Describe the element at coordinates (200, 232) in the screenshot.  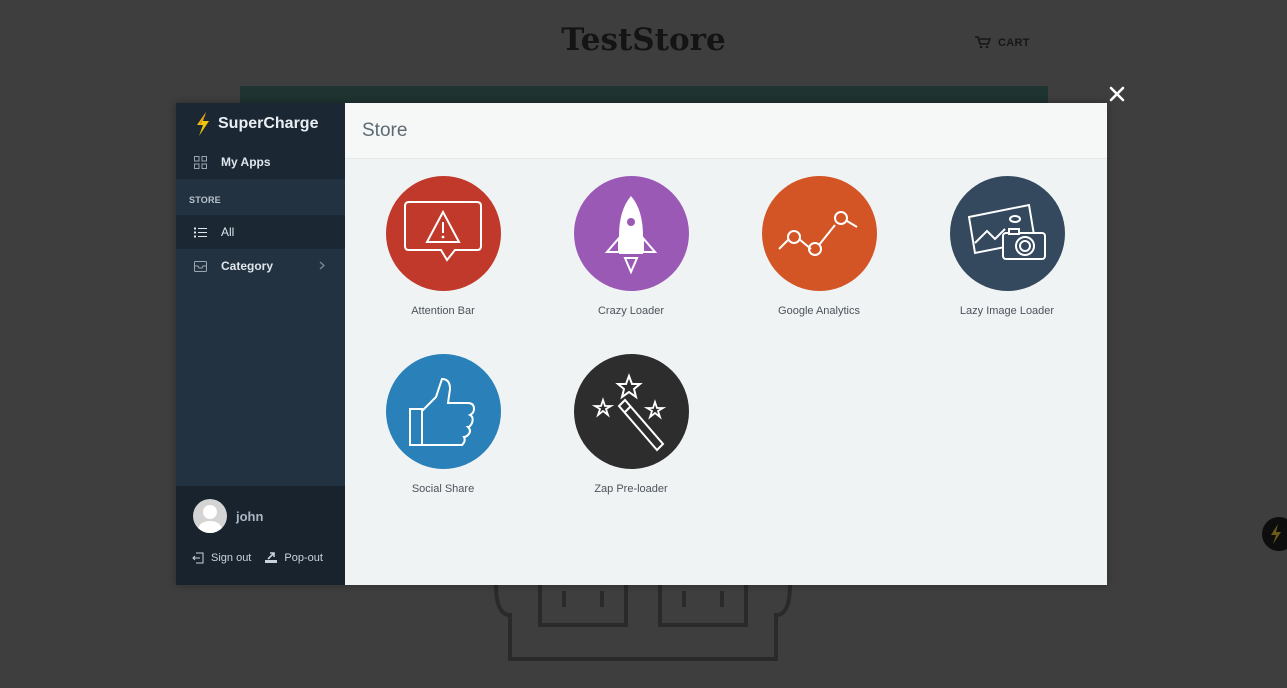
I see `list-icon` at that location.